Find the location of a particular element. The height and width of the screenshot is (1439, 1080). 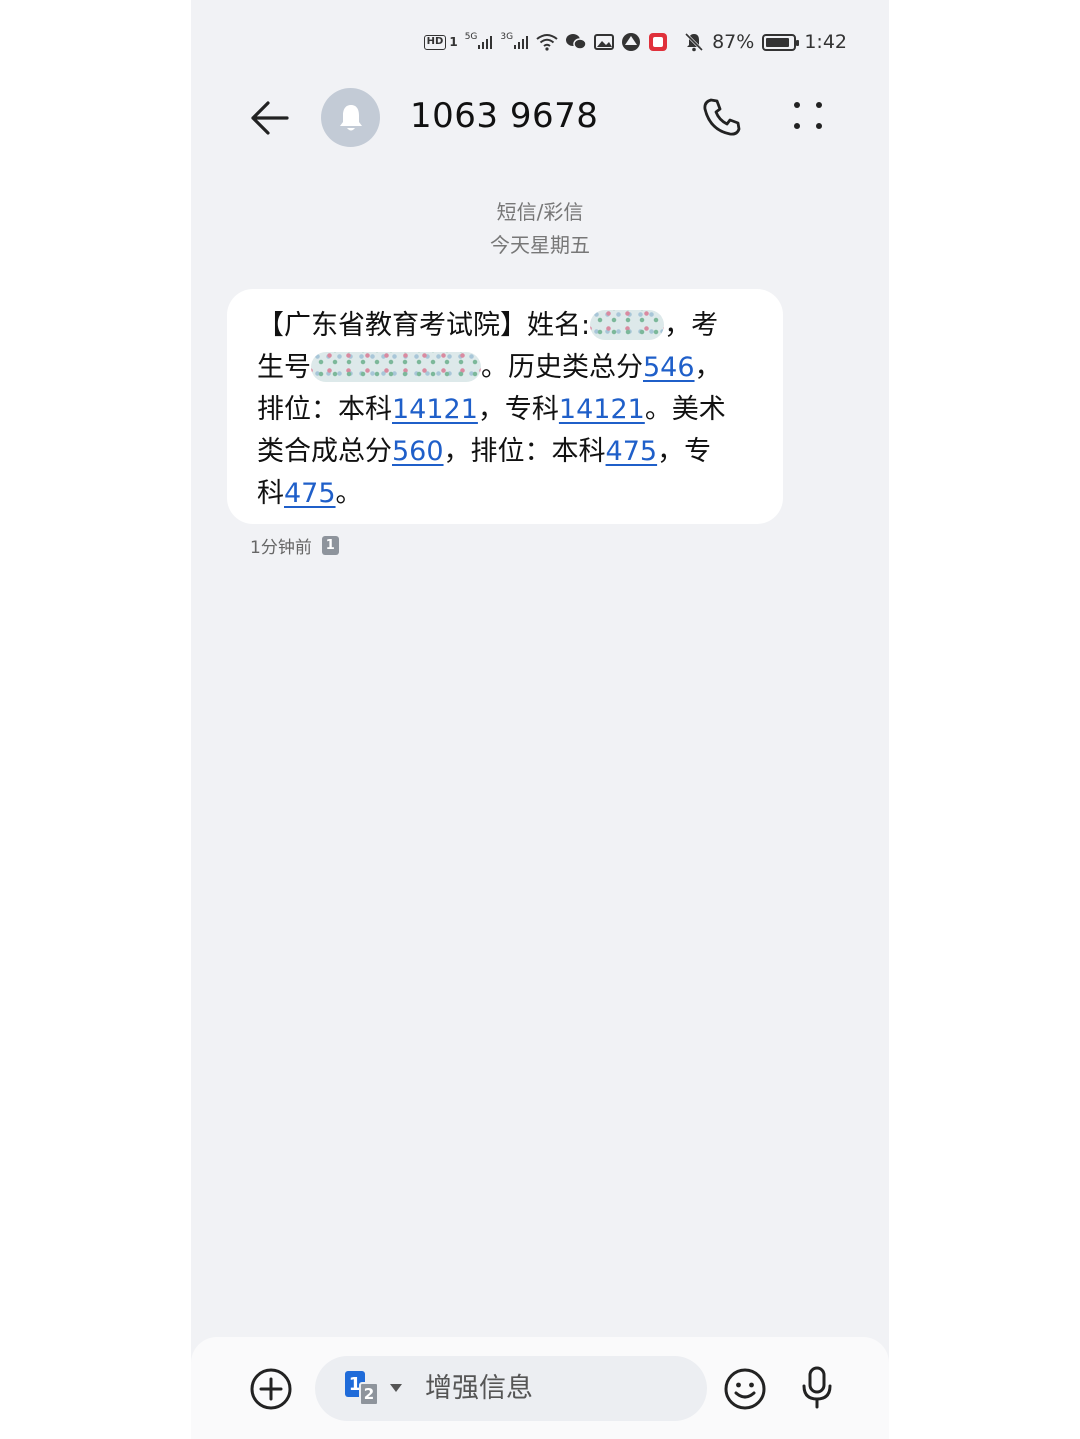

network-5g-label: 5G is located at coordinates (471, 37).